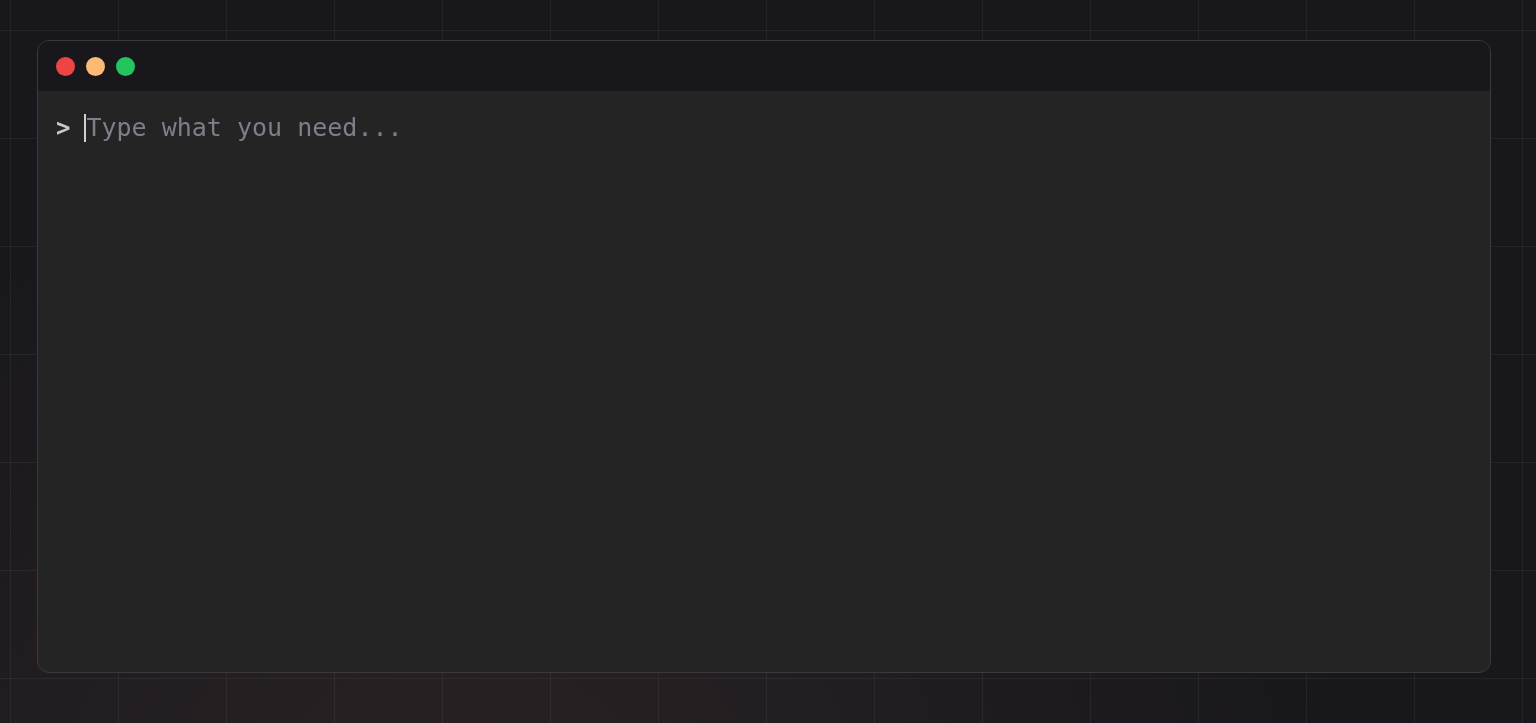  I want to click on prompt-symbol: >, so click(63, 127).